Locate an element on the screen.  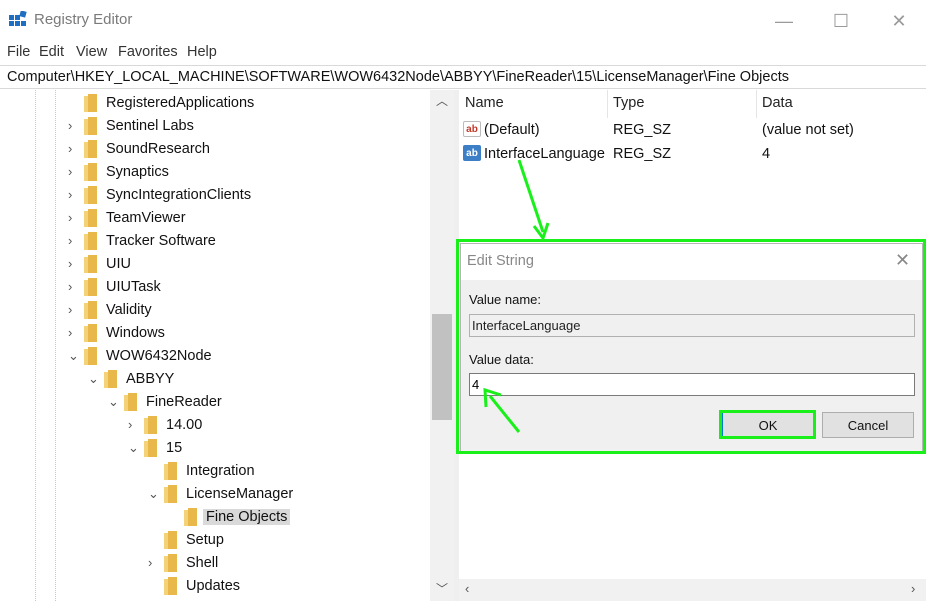
tree-item: › SoundResearch is located at coordinates (215, 149).